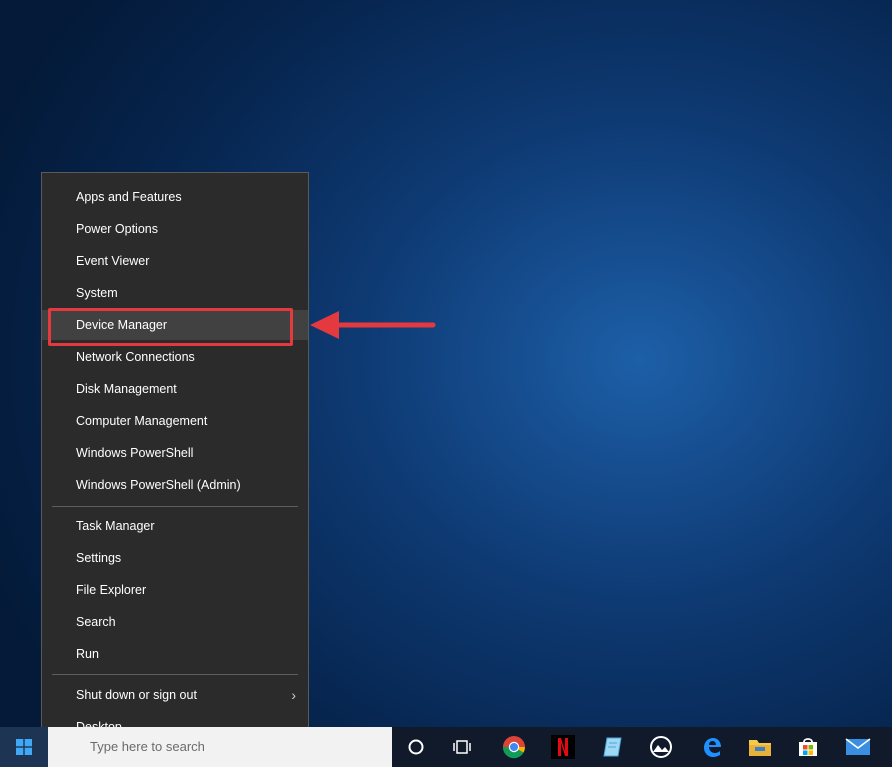  I want to click on menu-item-label: Shut down or sign out, so click(136, 695).